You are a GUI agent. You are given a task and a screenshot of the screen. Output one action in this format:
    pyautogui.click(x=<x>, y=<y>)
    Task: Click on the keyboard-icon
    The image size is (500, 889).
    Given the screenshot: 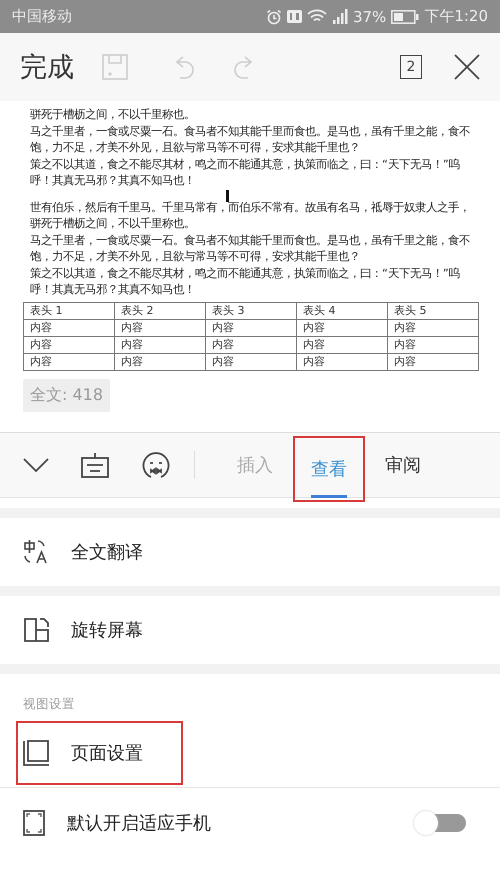 What is the action you would take?
    pyautogui.click(x=95, y=465)
    